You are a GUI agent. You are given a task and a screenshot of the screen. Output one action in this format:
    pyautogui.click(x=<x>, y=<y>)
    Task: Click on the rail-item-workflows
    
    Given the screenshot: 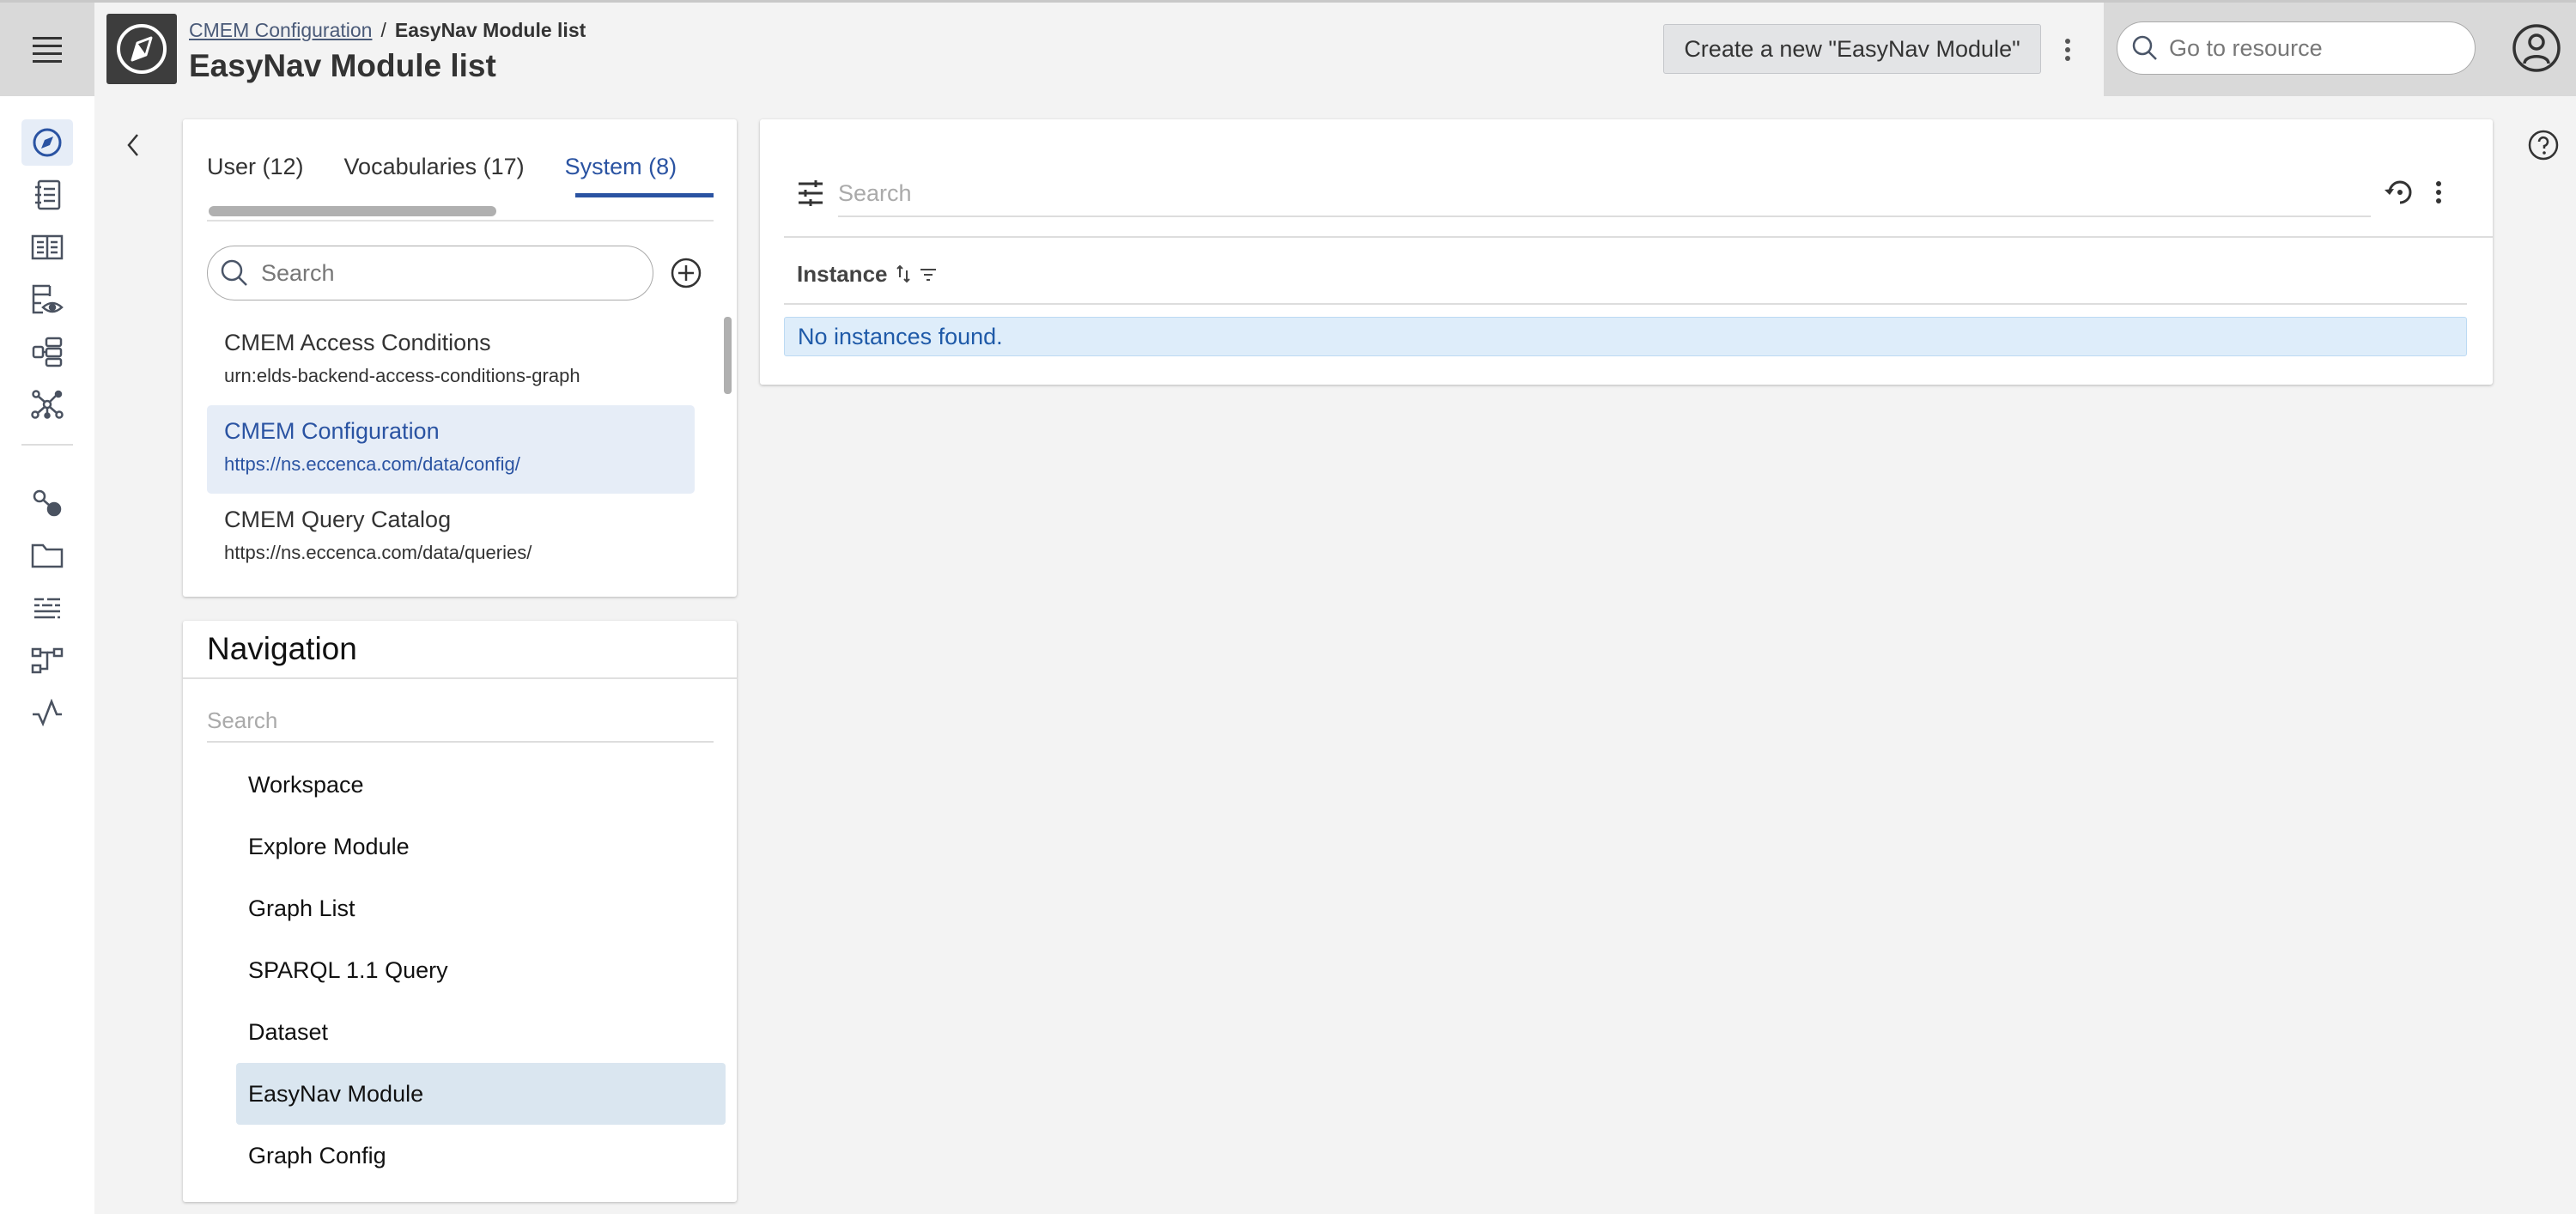 What is the action you would take?
    pyautogui.click(x=47, y=660)
    